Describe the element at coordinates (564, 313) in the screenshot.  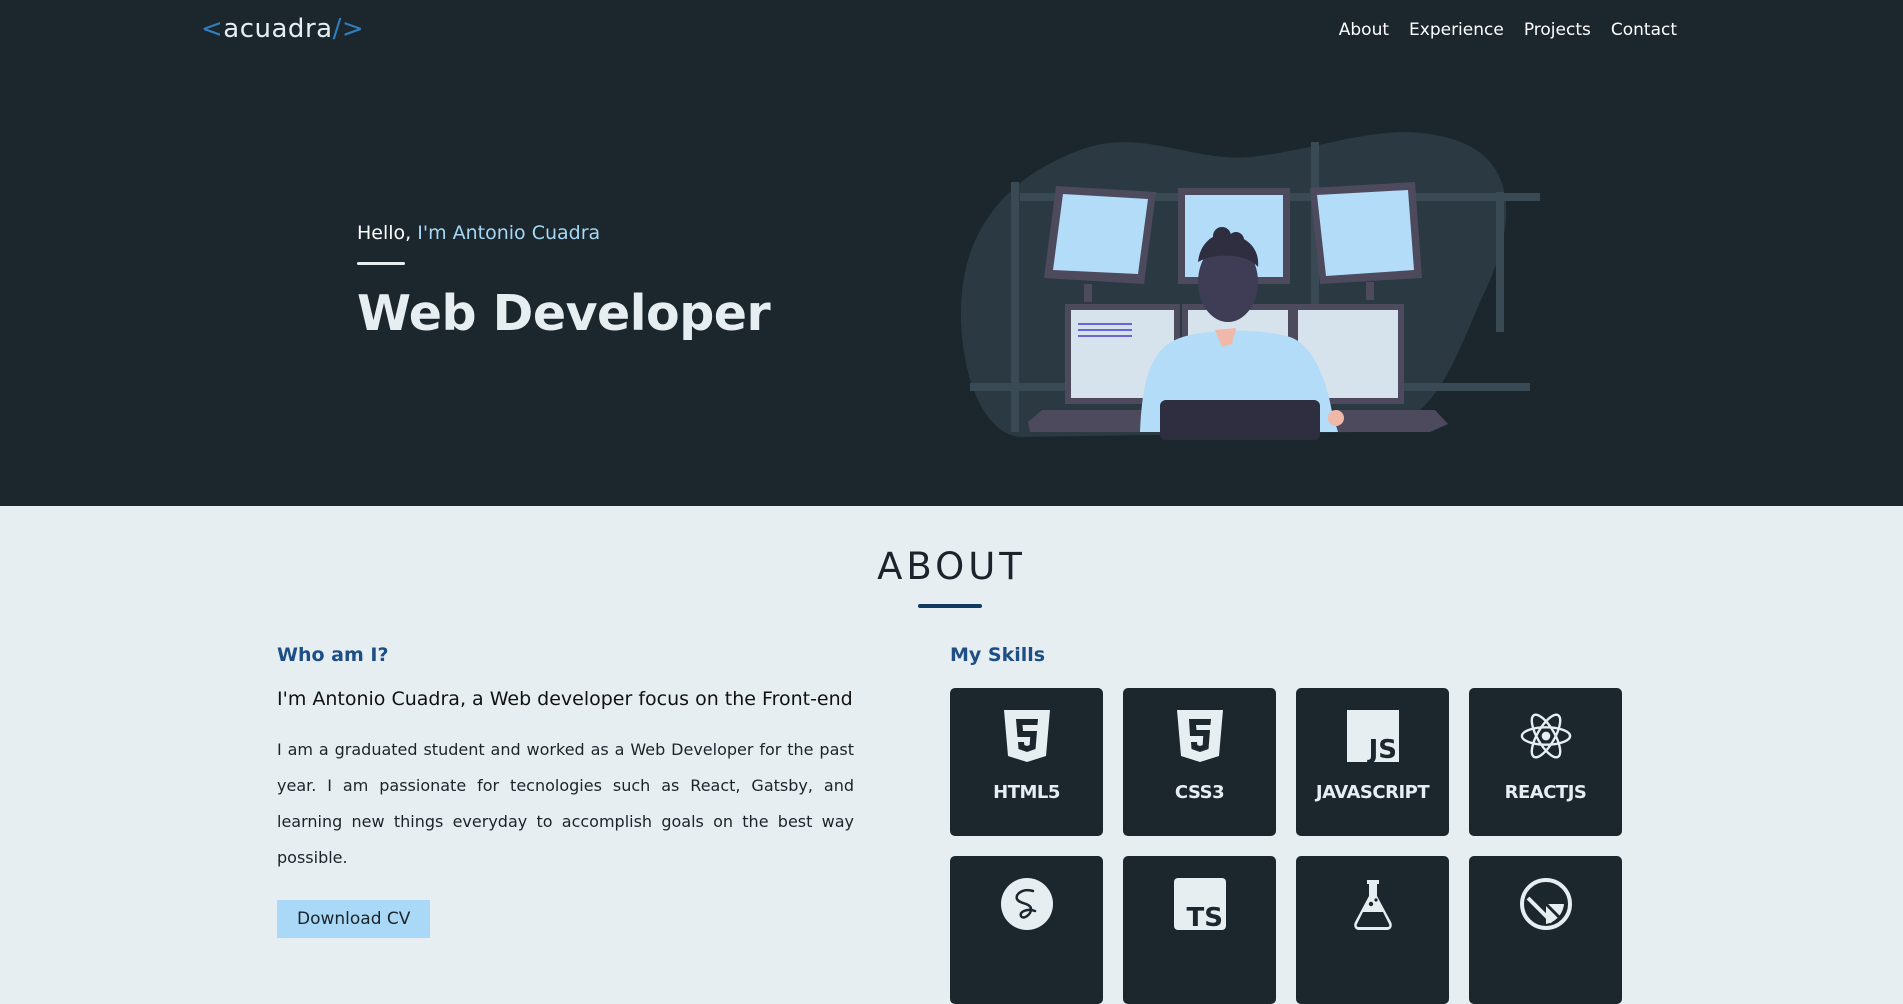
I see `hero-role: Web Developer` at that location.